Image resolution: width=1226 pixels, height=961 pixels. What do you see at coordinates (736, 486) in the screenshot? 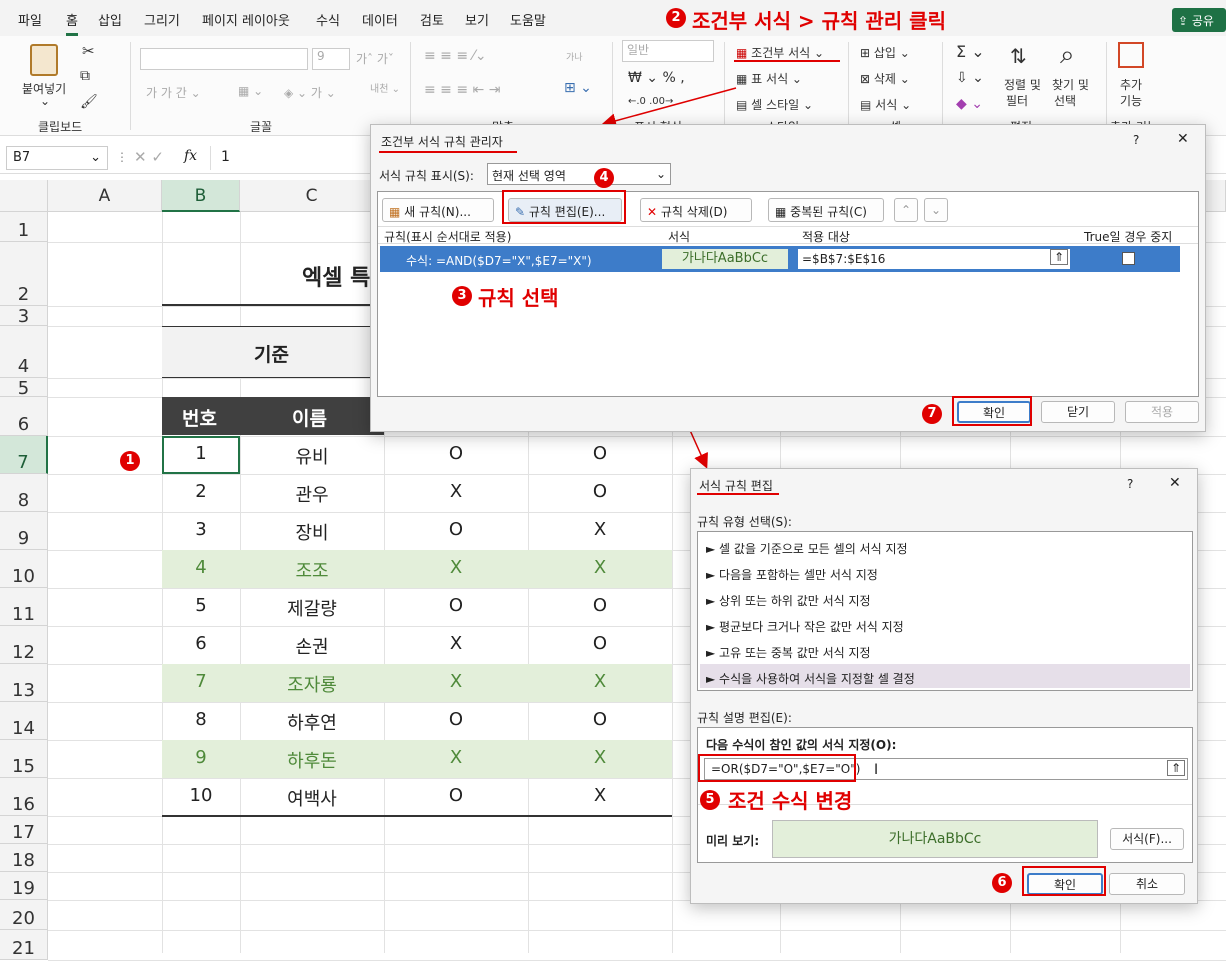
I see `edit-title: 서식 규칙 편집` at bounding box center [736, 486].